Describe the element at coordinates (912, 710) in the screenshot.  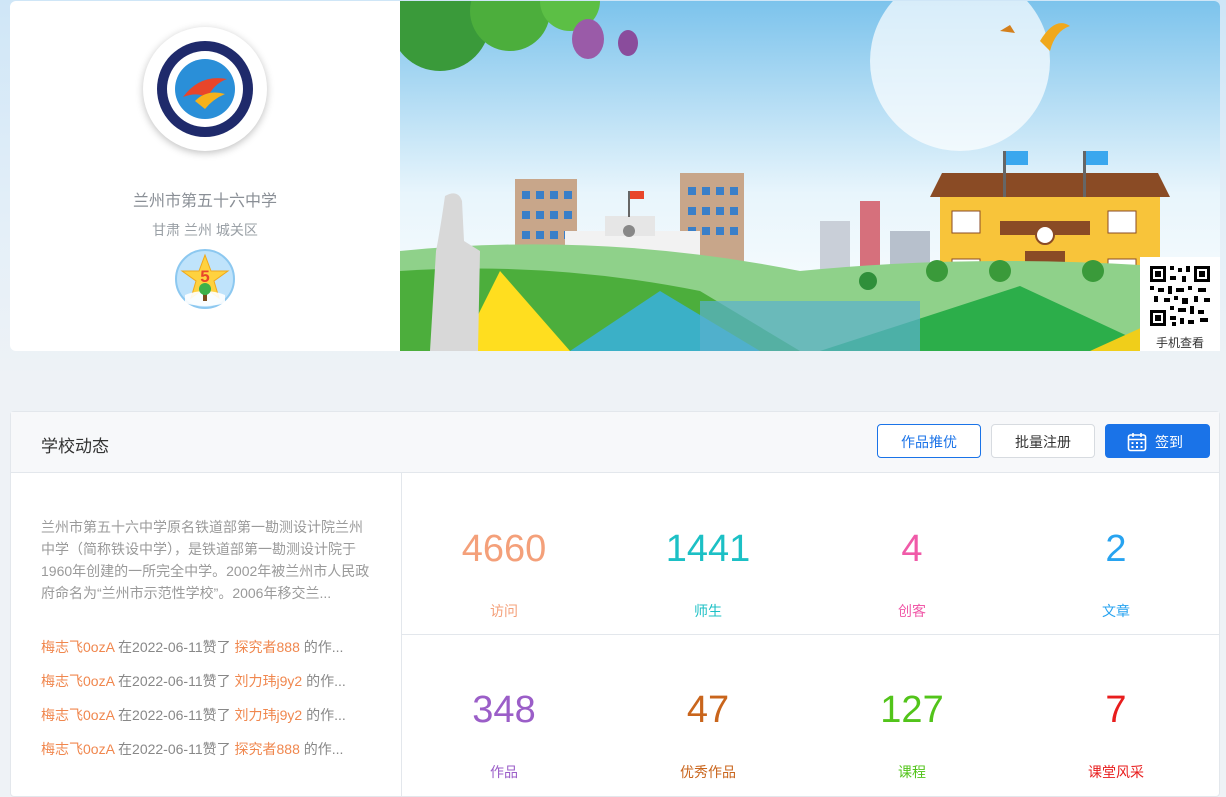
I see `stat-value: 127` at that location.